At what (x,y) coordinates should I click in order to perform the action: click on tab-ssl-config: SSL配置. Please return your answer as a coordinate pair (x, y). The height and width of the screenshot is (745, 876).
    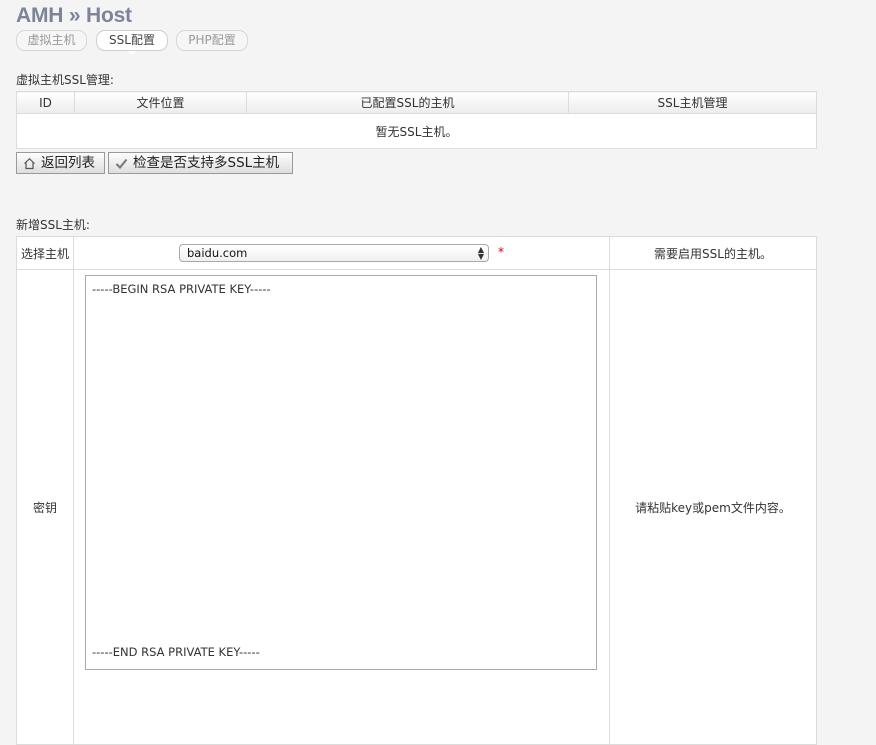
    Looking at the image, I should click on (132, 42).